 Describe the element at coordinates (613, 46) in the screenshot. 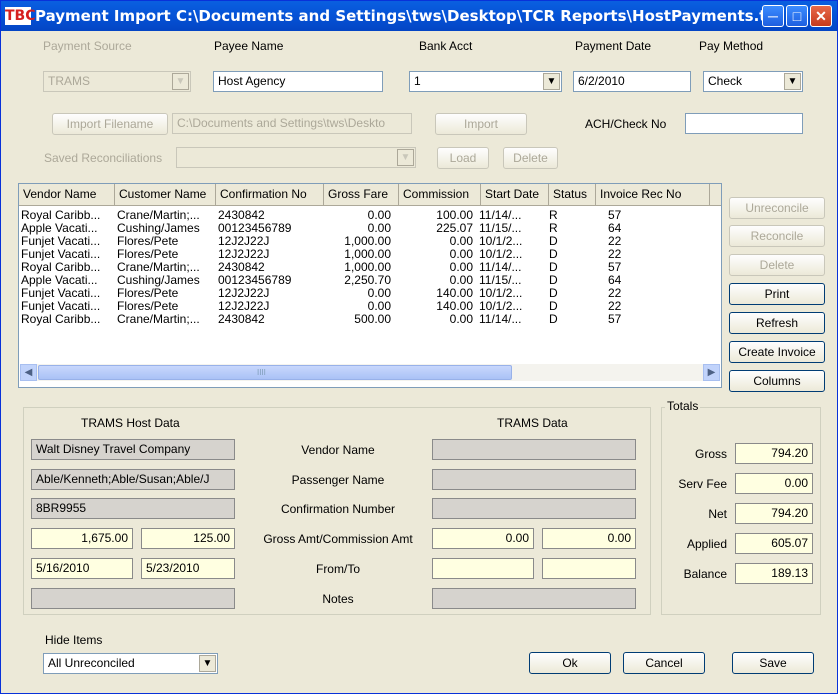

I see `payment-date-label: Payment Date` at that location.